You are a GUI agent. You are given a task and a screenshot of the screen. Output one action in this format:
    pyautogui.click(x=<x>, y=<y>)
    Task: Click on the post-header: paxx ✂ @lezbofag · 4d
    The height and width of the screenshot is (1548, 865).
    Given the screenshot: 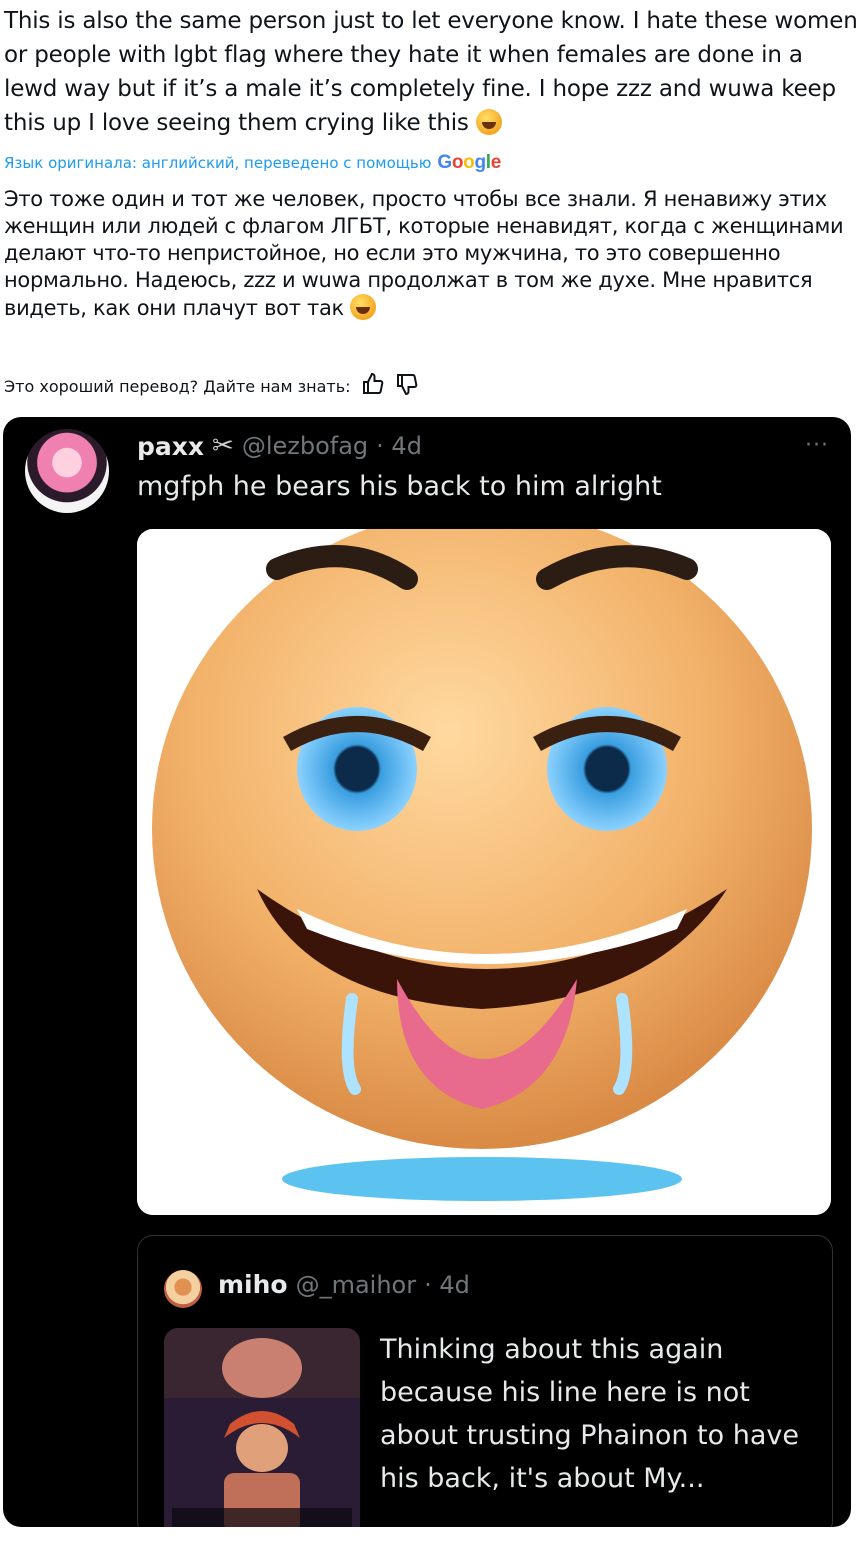 What is the action you would take?
    pyautogui.click(x=279, y=446)
    